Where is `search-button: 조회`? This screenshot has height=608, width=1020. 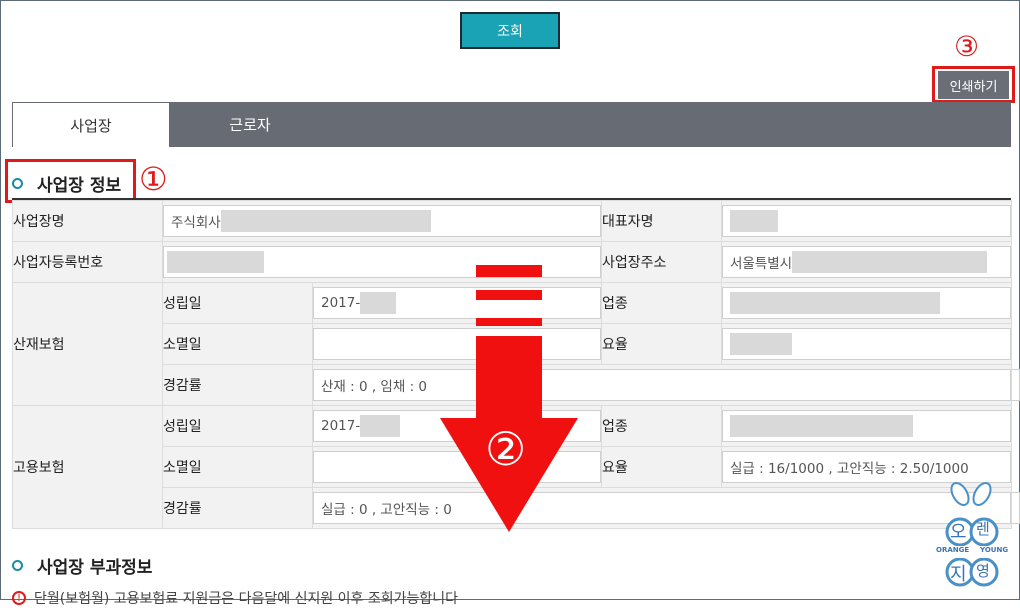
search-button: 조회 is located at coordinates (510, 30).